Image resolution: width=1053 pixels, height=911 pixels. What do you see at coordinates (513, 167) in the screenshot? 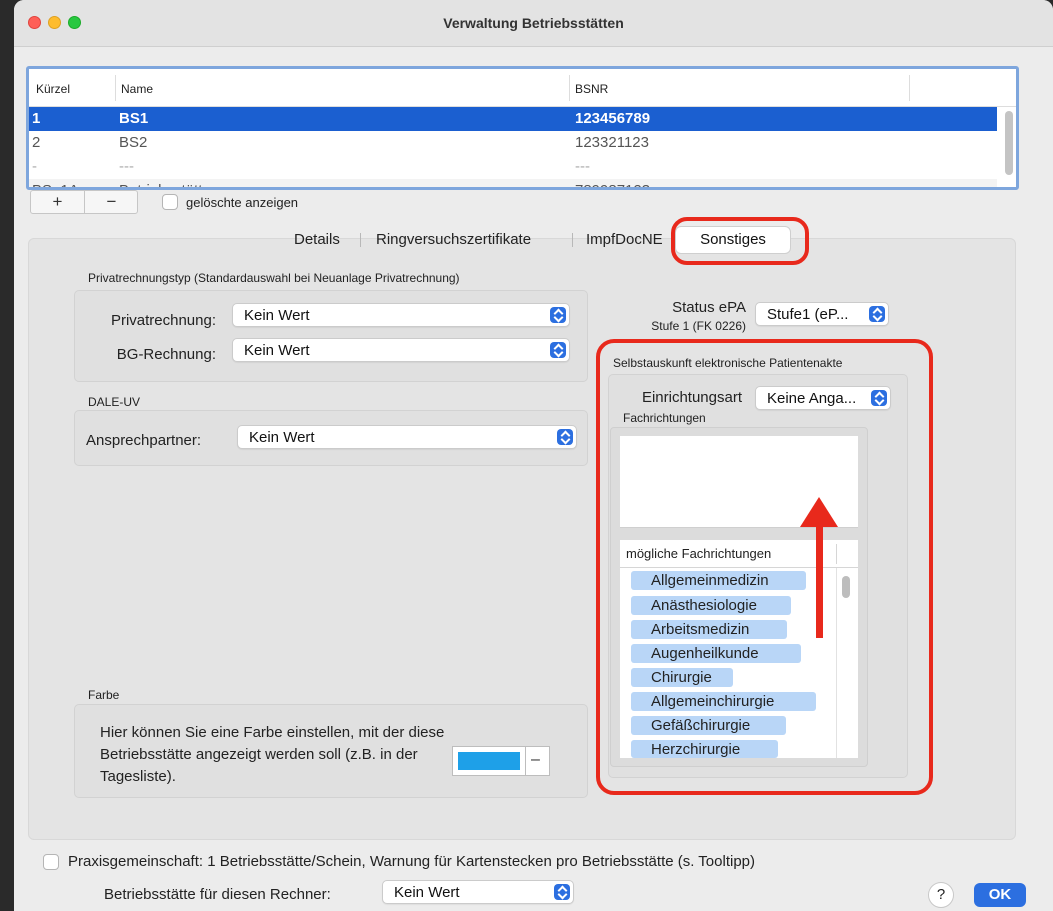
I see `table-row: - --- ---` at bounding box center [513, 167].